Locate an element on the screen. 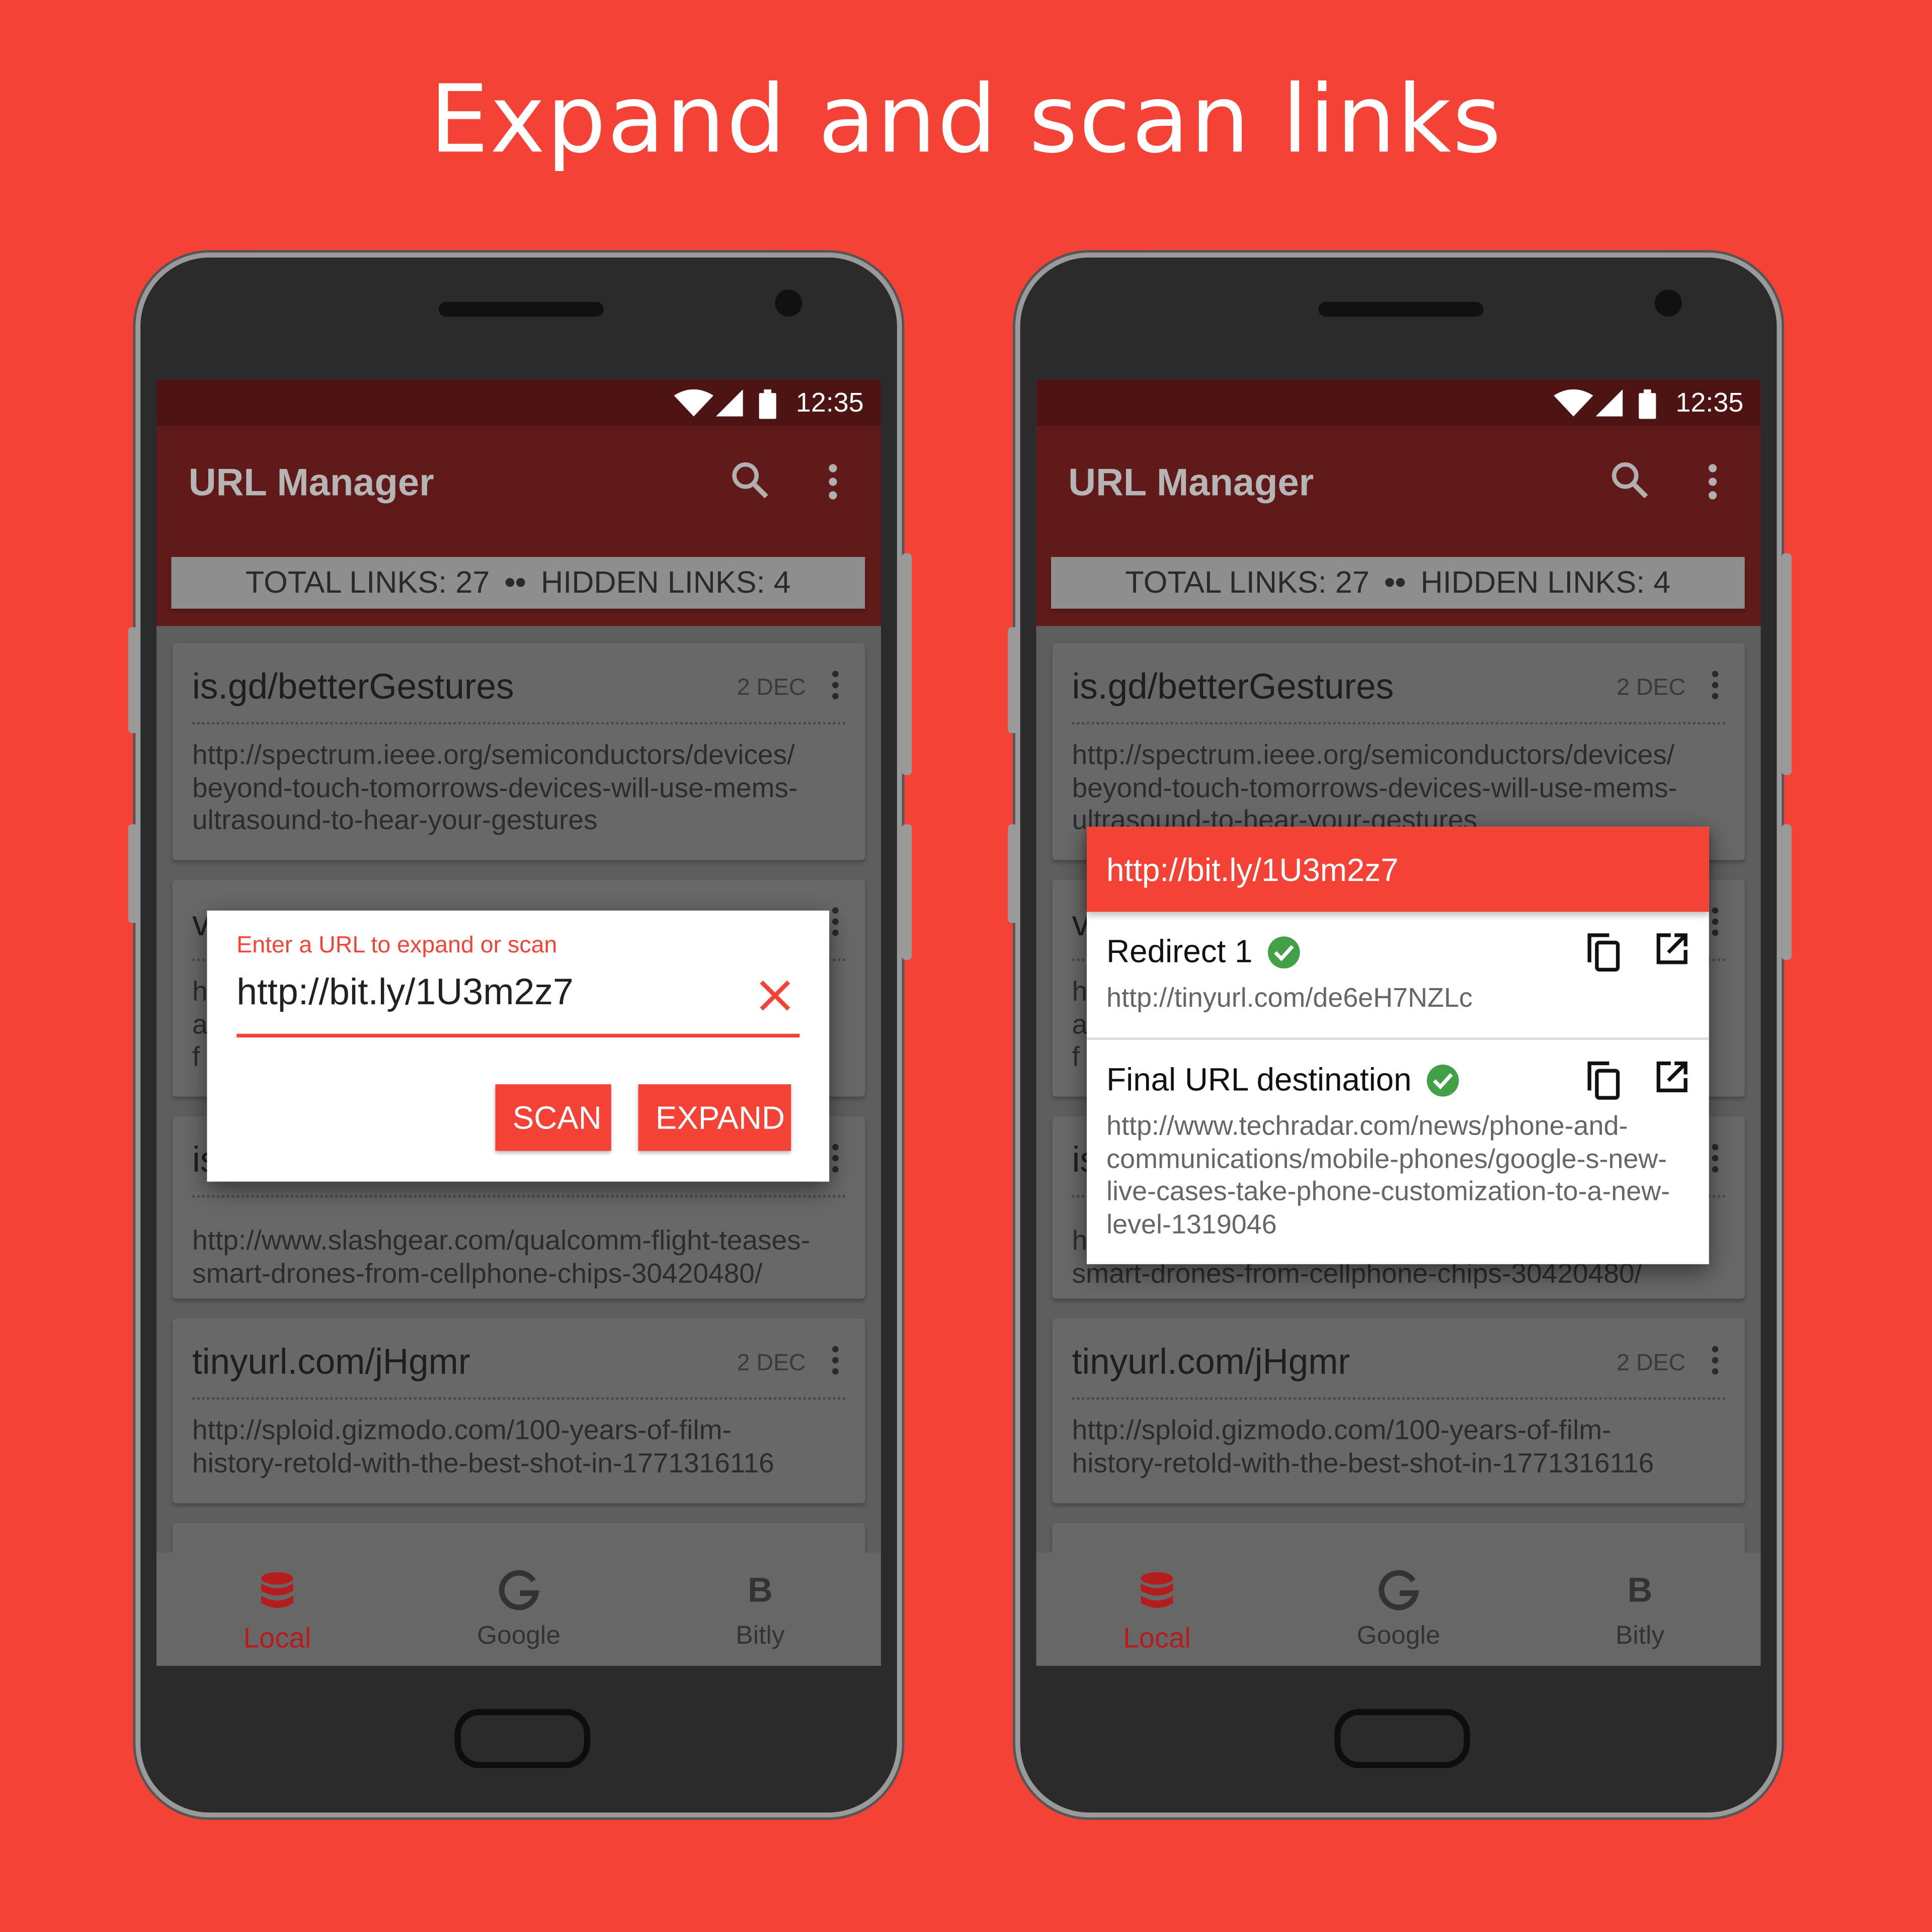 The width and height of the screenshot is (1932, 1932). short-url: tinyurl.com/jHgmr is located at coordinates (331, 1363).